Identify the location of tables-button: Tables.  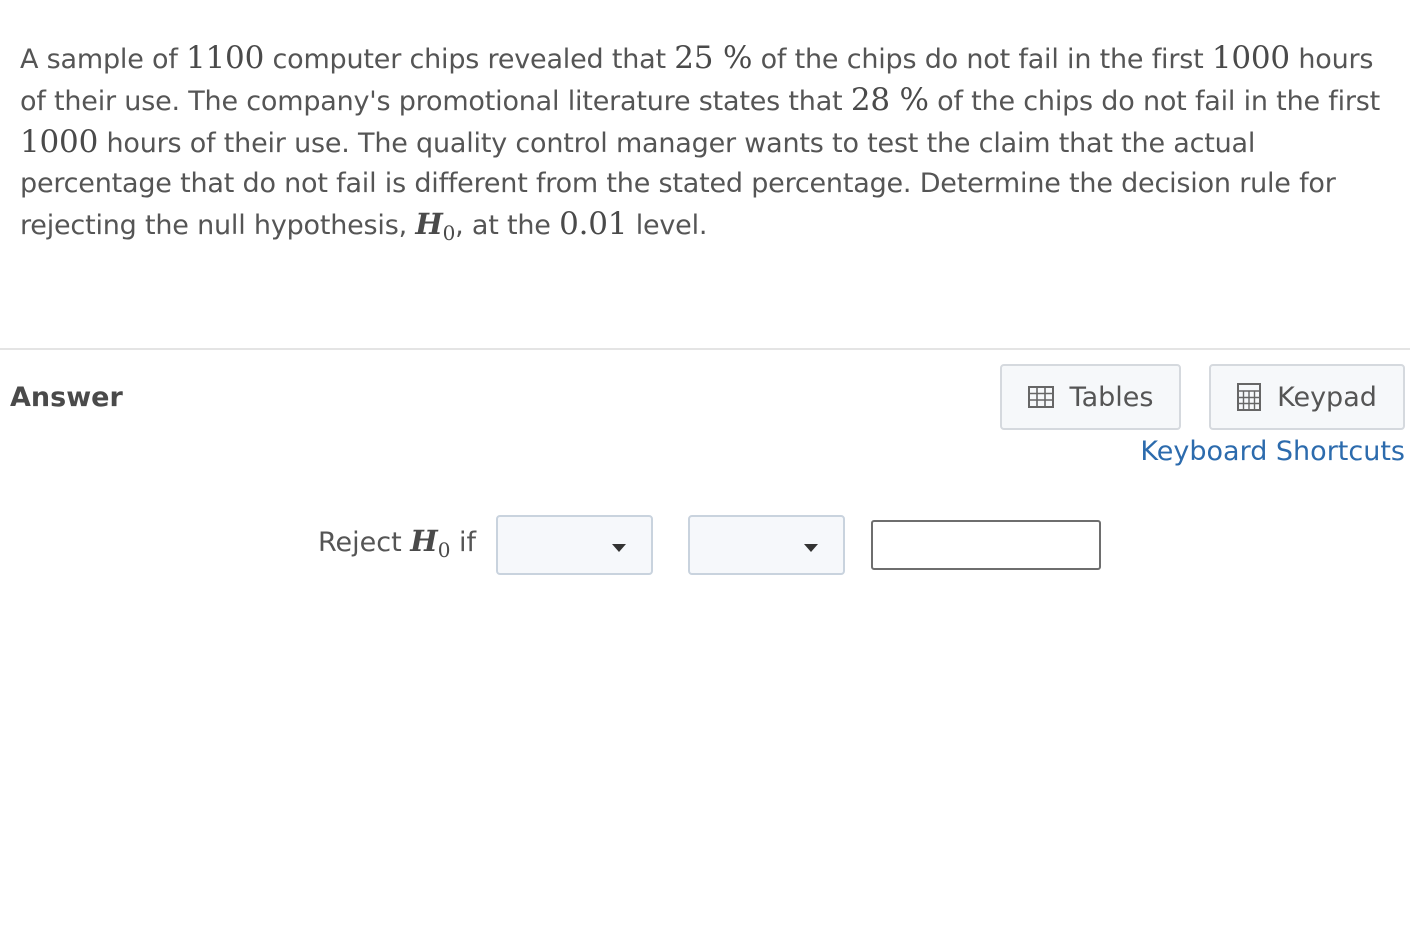
(1090, 397).